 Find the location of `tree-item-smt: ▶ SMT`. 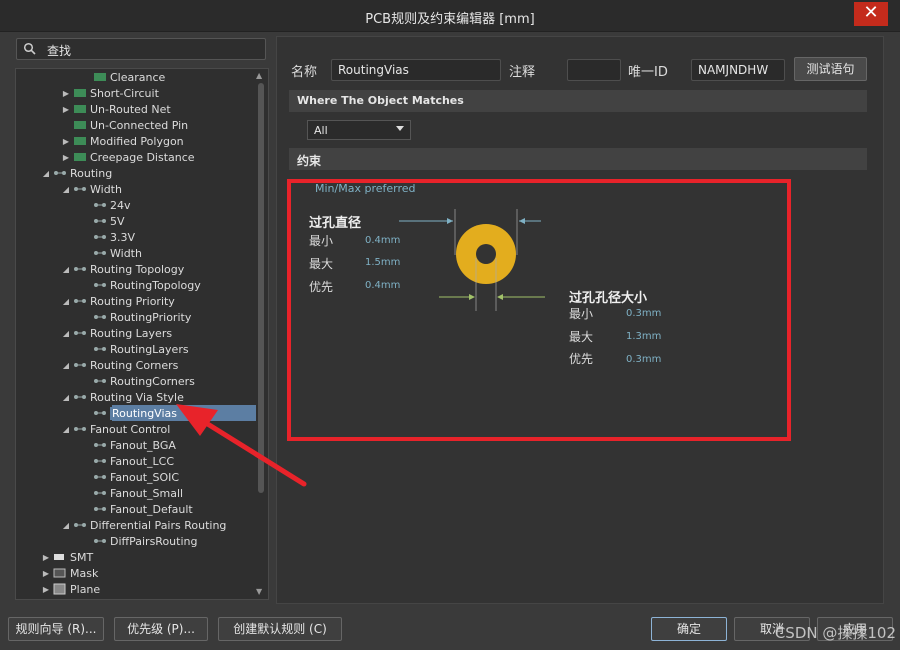

tree-item-smt: ▶ SMT is located at coordinates (66, 557).